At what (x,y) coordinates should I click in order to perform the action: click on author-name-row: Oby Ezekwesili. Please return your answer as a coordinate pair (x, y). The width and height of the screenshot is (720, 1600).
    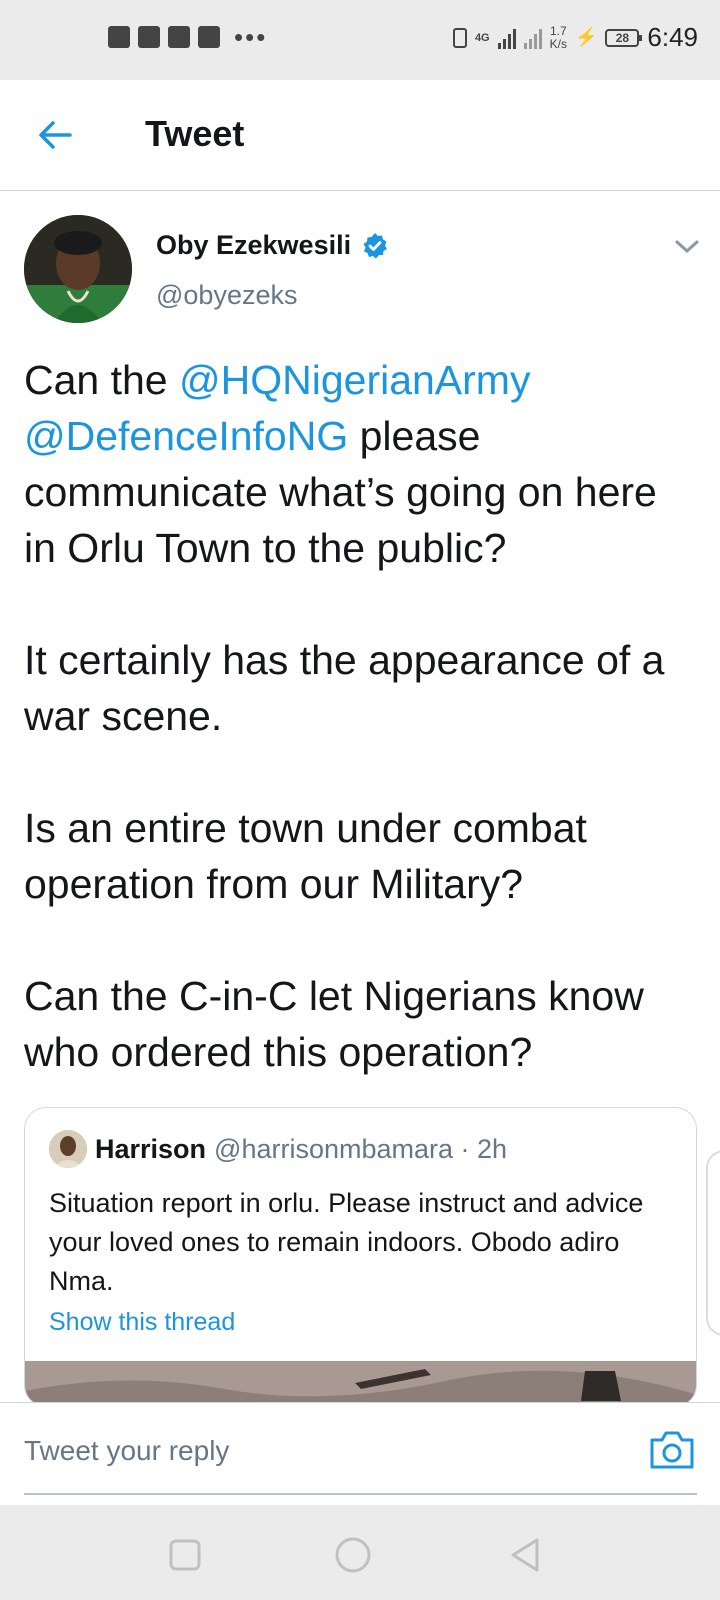
    Looking at the image, I should click on (272, 245).